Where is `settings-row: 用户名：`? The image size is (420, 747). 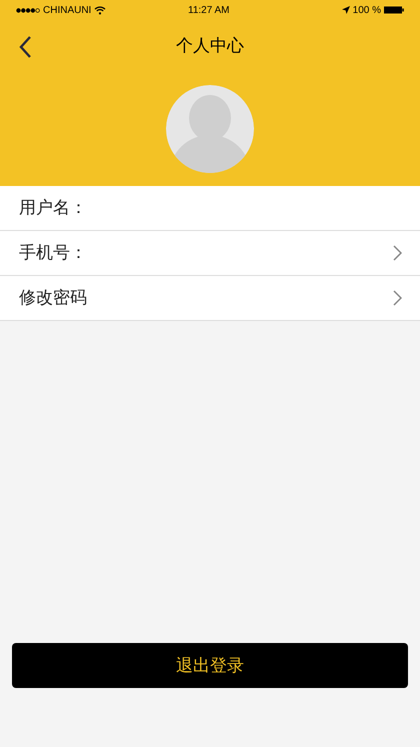 settings-row: 用户名： is located at coordinates (210, 208).